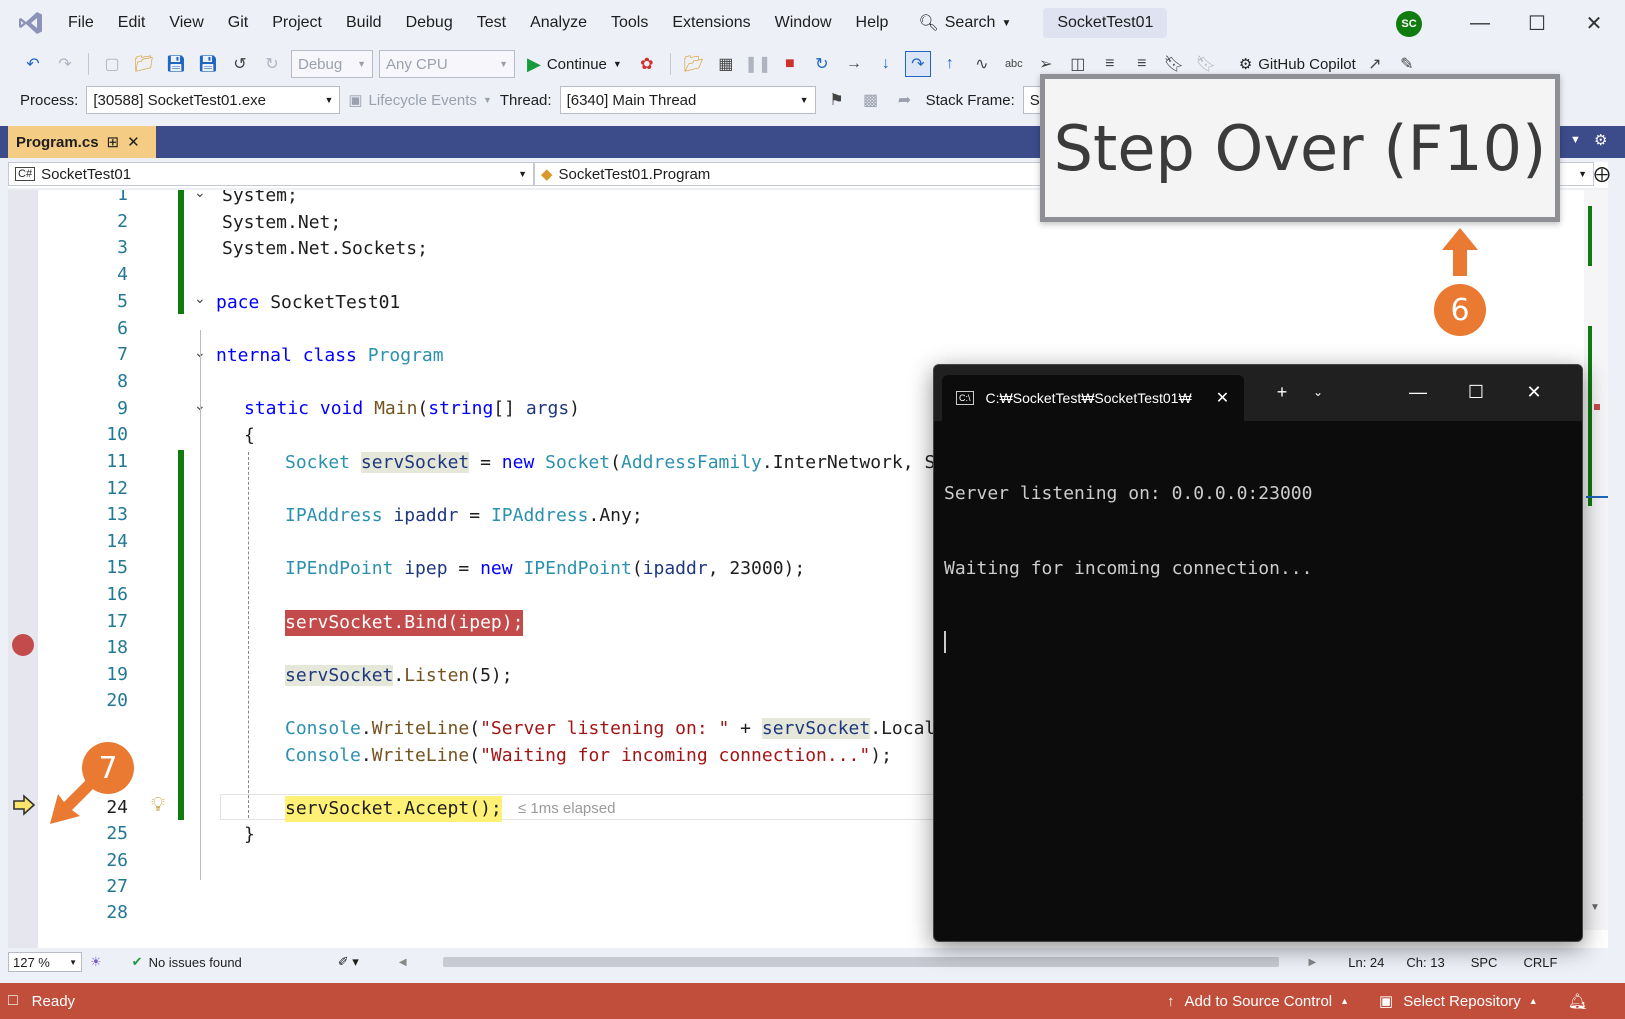  I want to click on browse-folder-icon: 📂︎, so click(694, 64).